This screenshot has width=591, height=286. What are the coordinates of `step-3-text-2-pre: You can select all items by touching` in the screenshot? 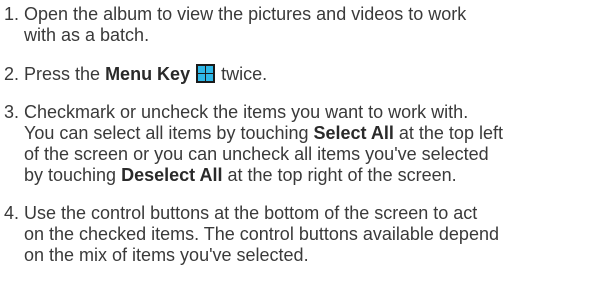 It's located at (169, 133).